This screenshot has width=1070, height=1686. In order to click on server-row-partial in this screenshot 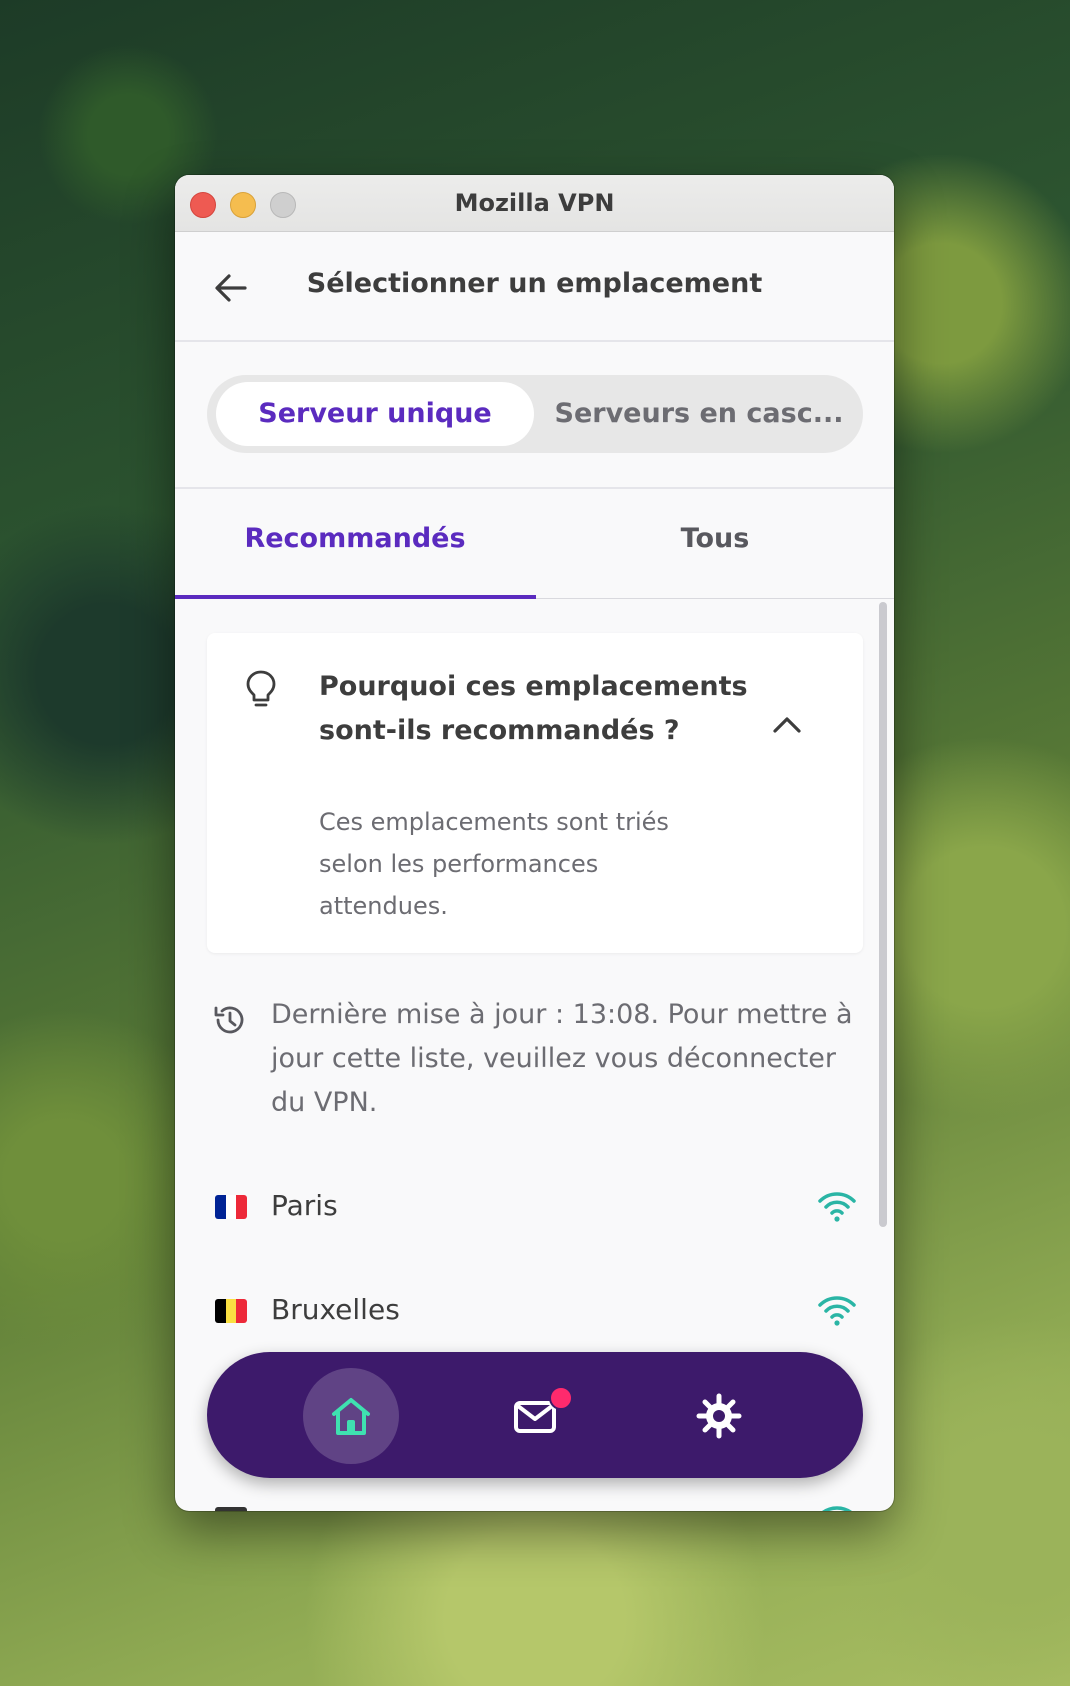, I will do `click(534, 1503)`.